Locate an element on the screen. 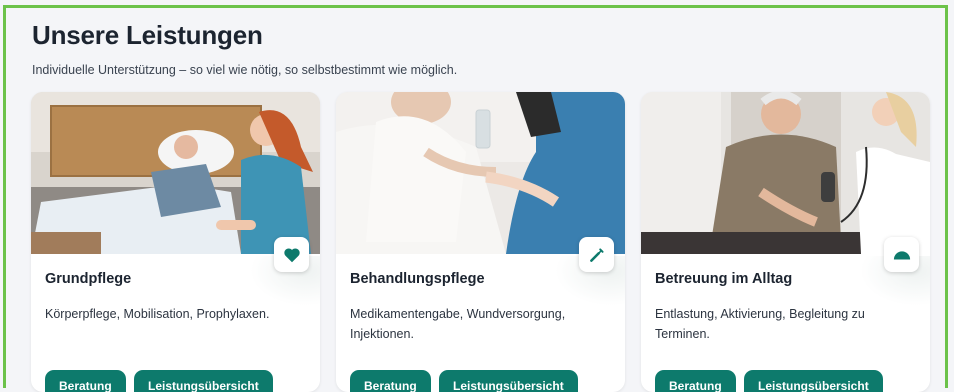 The image size is (954, 392). heart-icon-badge is located at coordinates (291, 254).